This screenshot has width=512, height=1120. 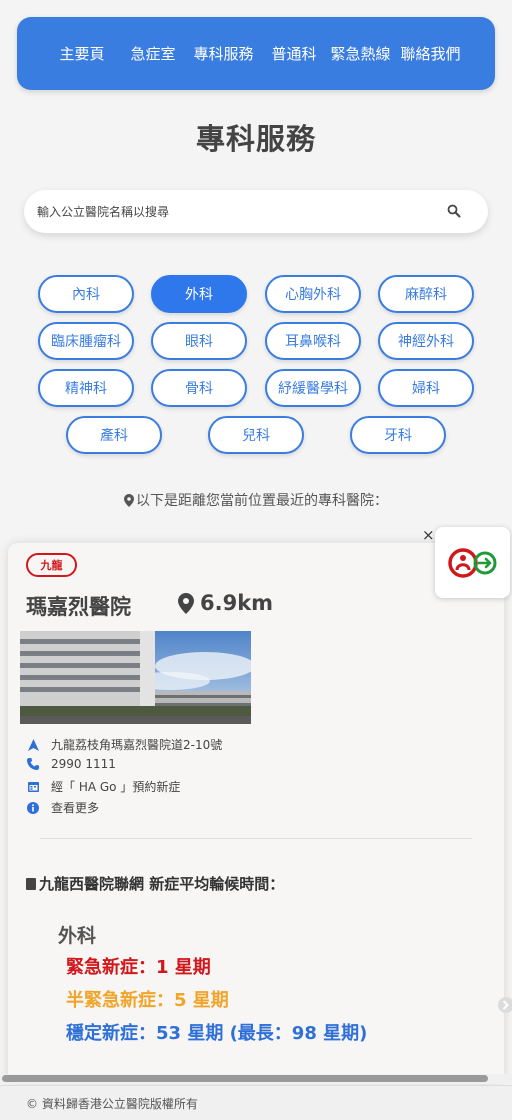 I want to click on distance-value: 6.9km, so click(x=237, y=603).